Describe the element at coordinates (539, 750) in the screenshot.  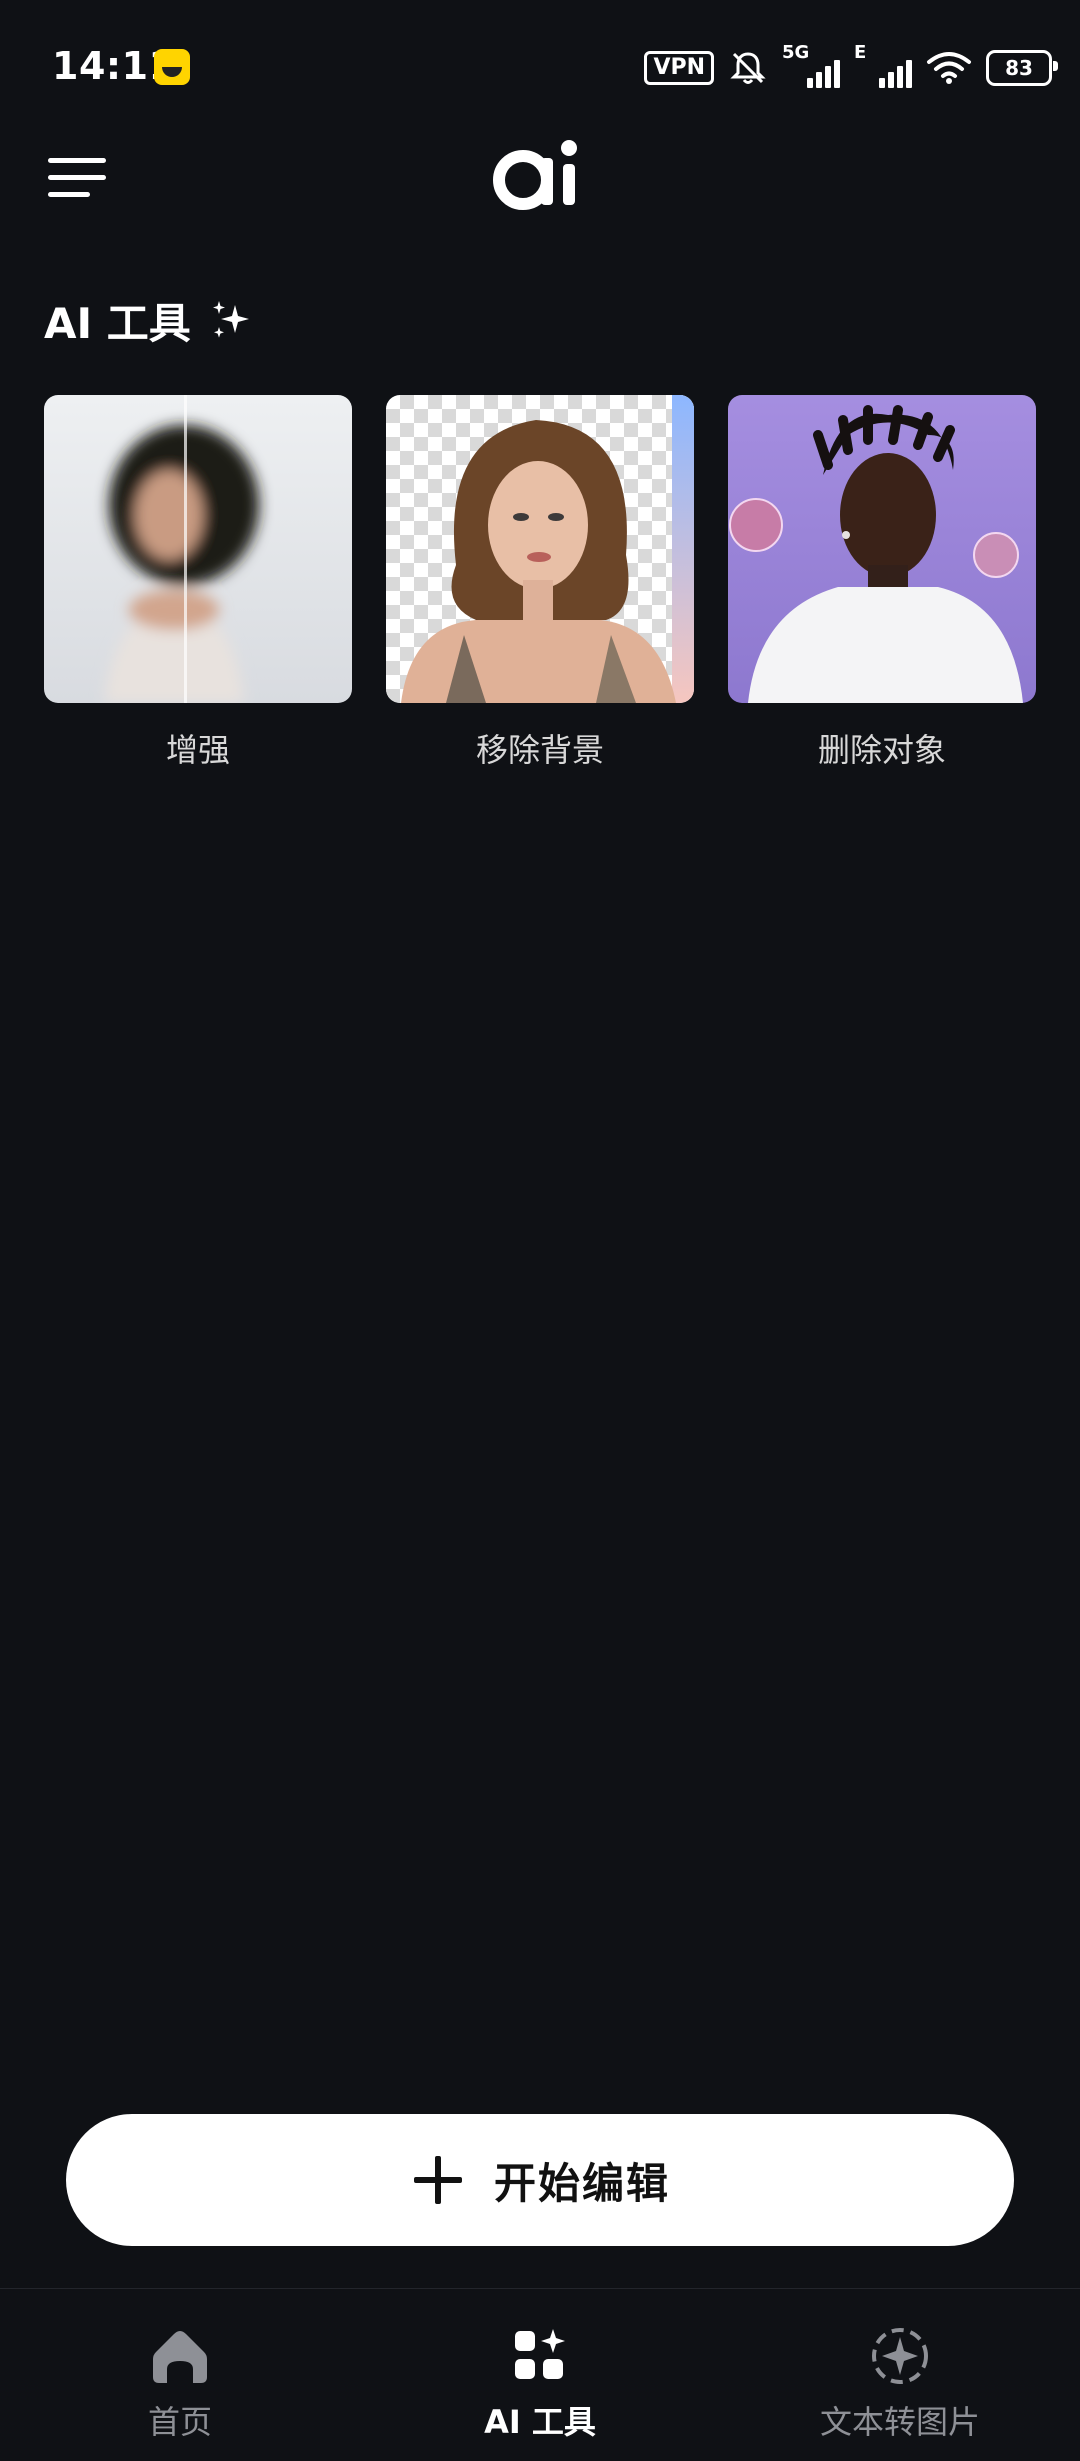
I see `tool-remove-background-label: 移除背景` at that location.